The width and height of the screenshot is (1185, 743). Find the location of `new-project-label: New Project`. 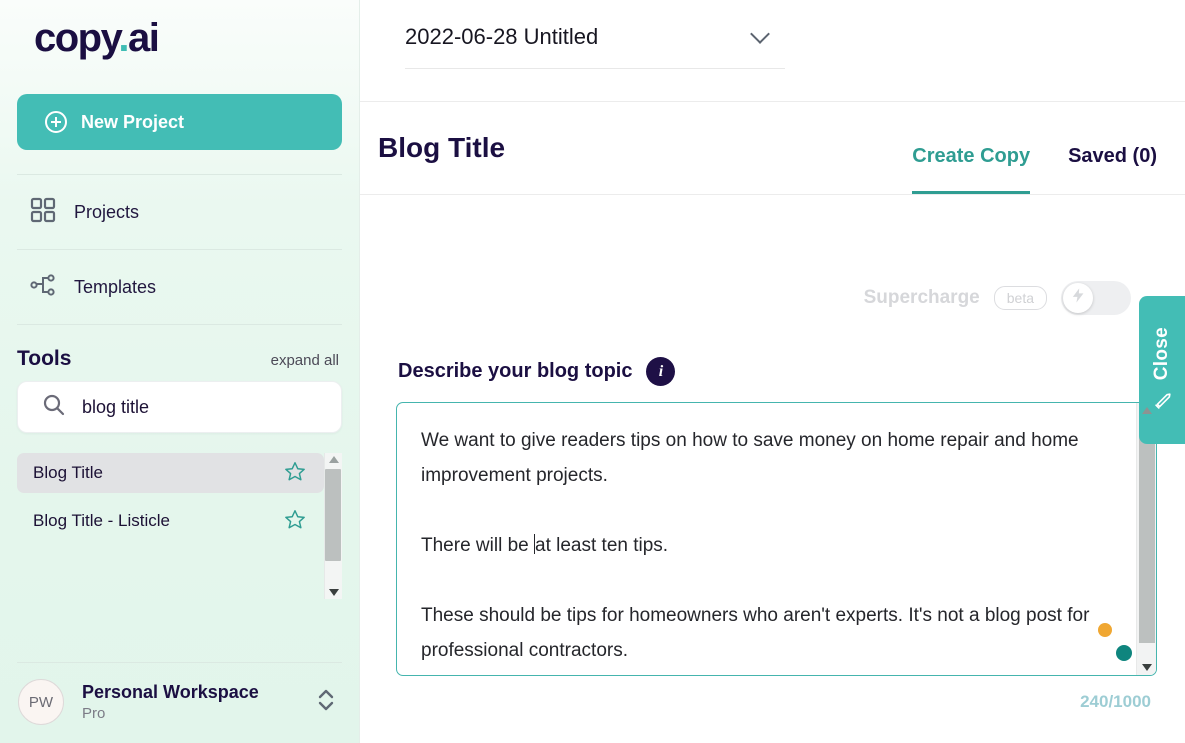

new-project-label: New Project is located at coordinates (133, 121).